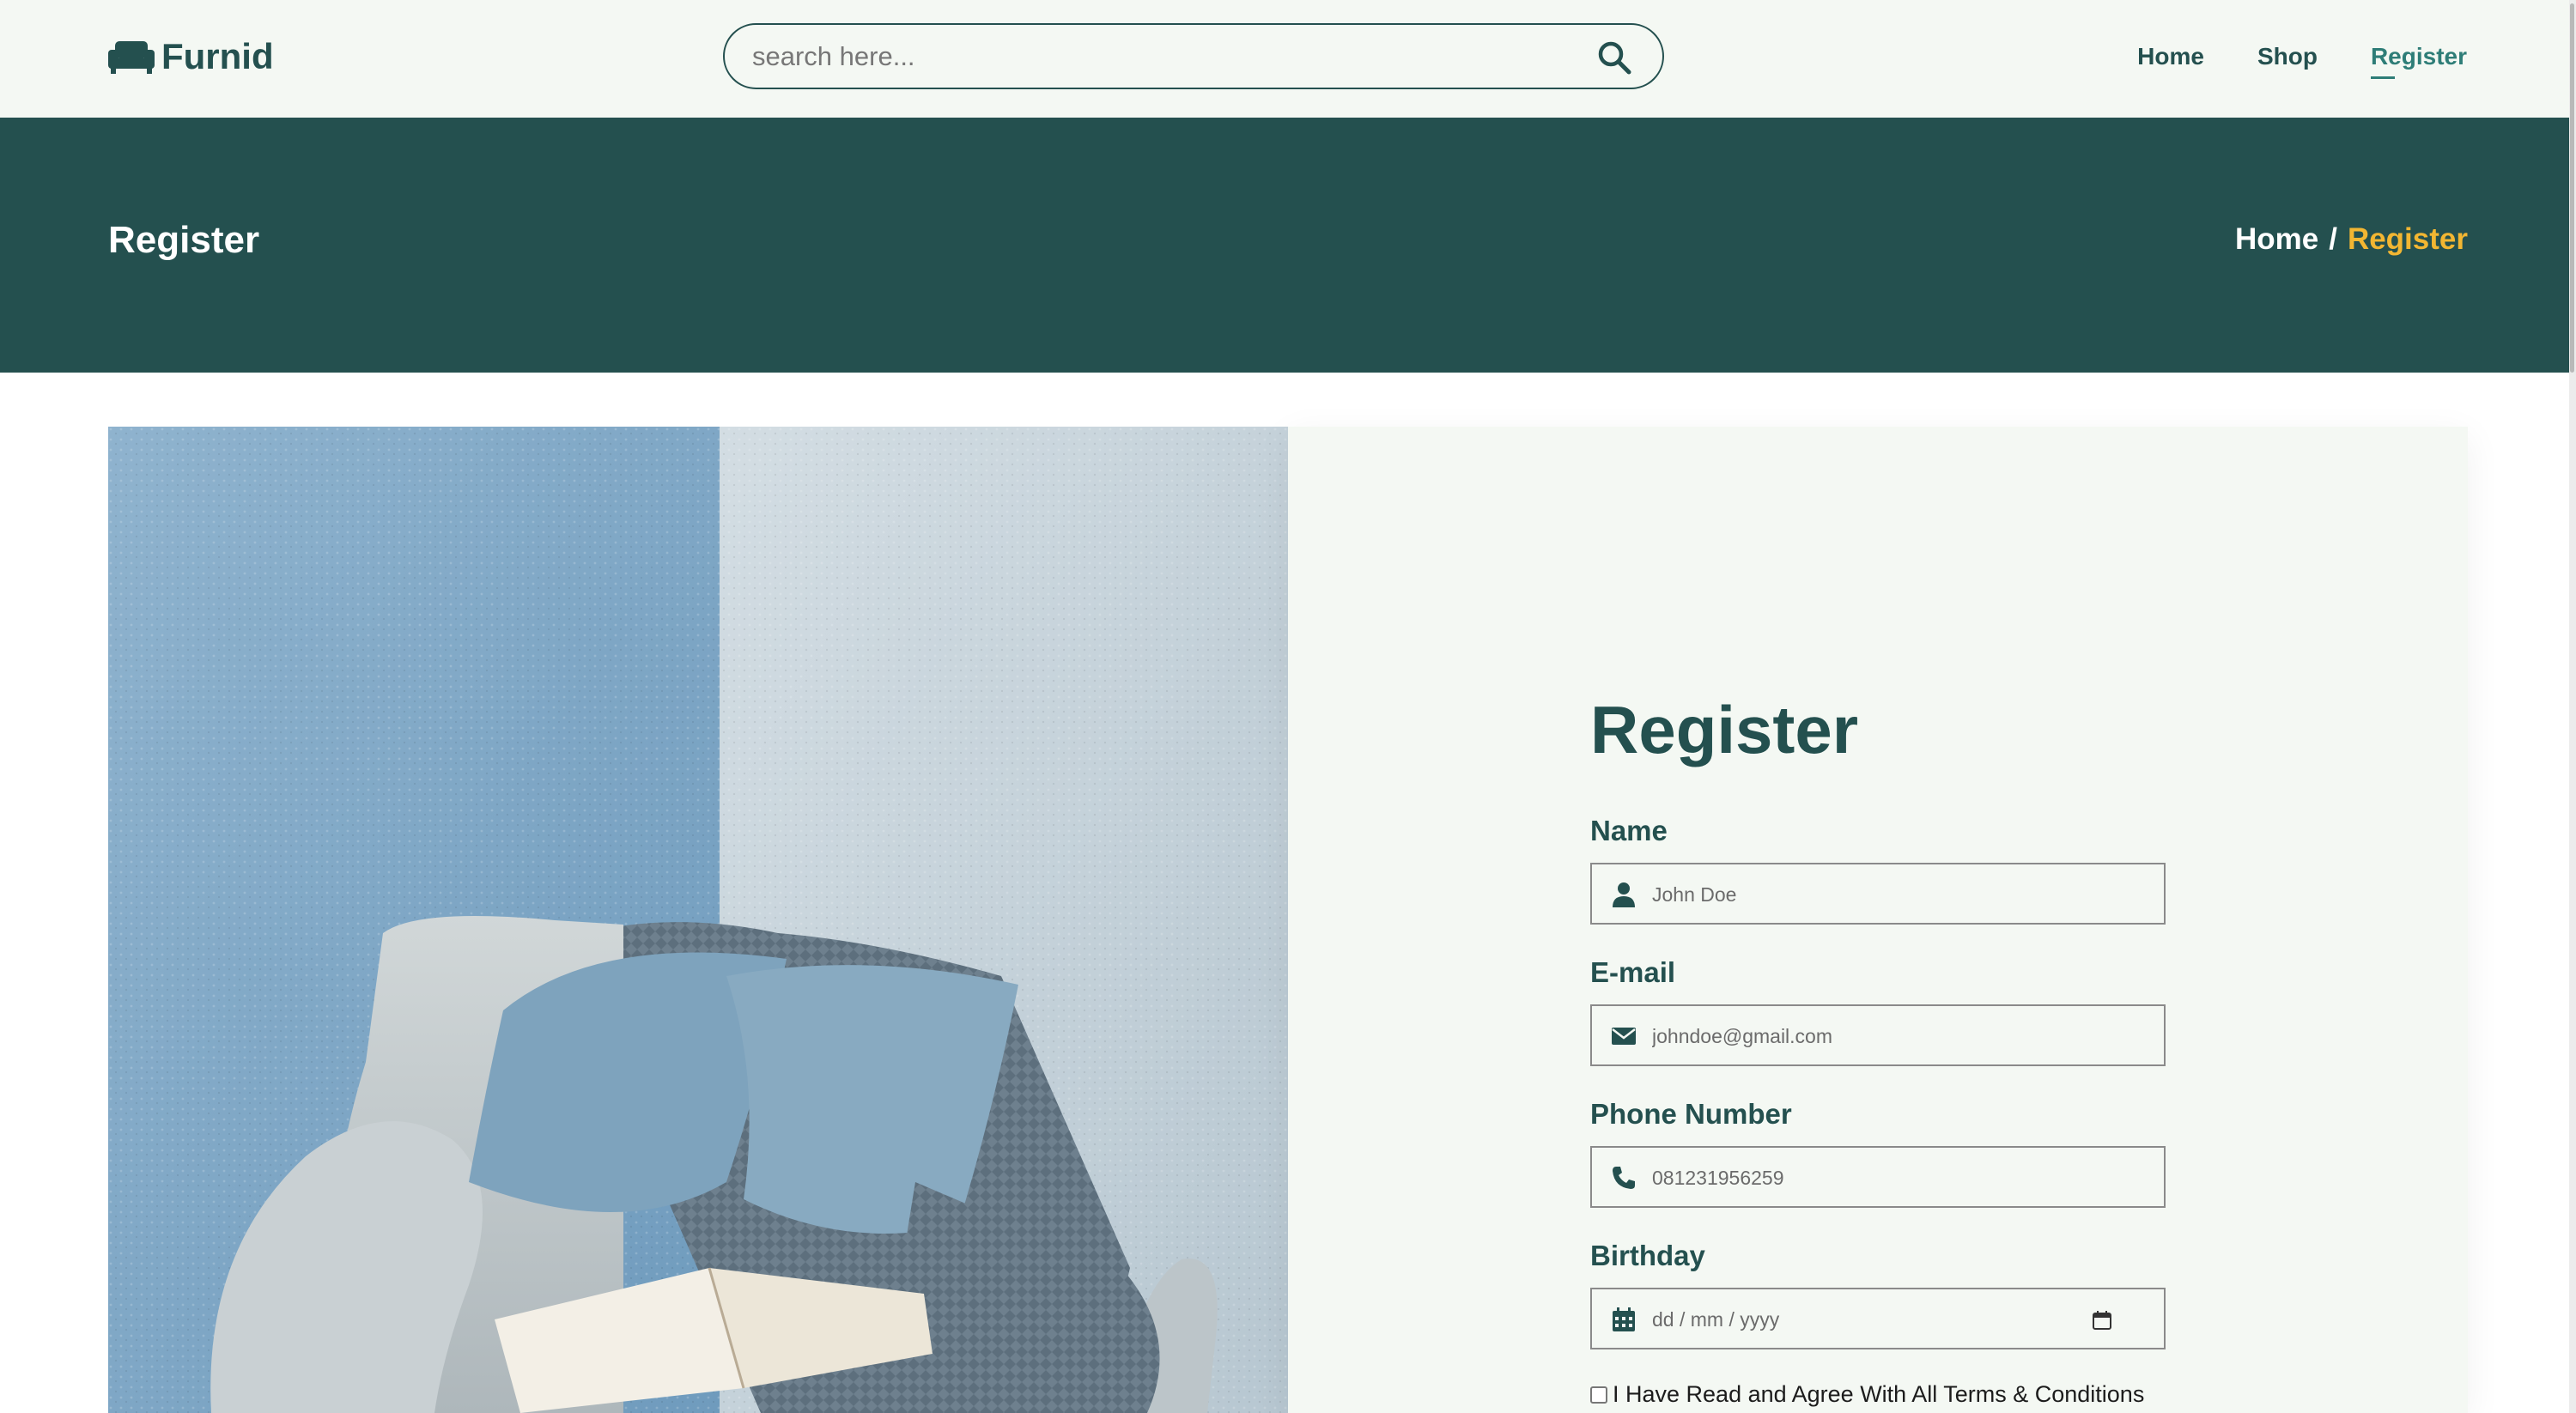 This screenshot has width=2576, height=1413. I want to click on terms-checkbox, so click(1598, 1395).